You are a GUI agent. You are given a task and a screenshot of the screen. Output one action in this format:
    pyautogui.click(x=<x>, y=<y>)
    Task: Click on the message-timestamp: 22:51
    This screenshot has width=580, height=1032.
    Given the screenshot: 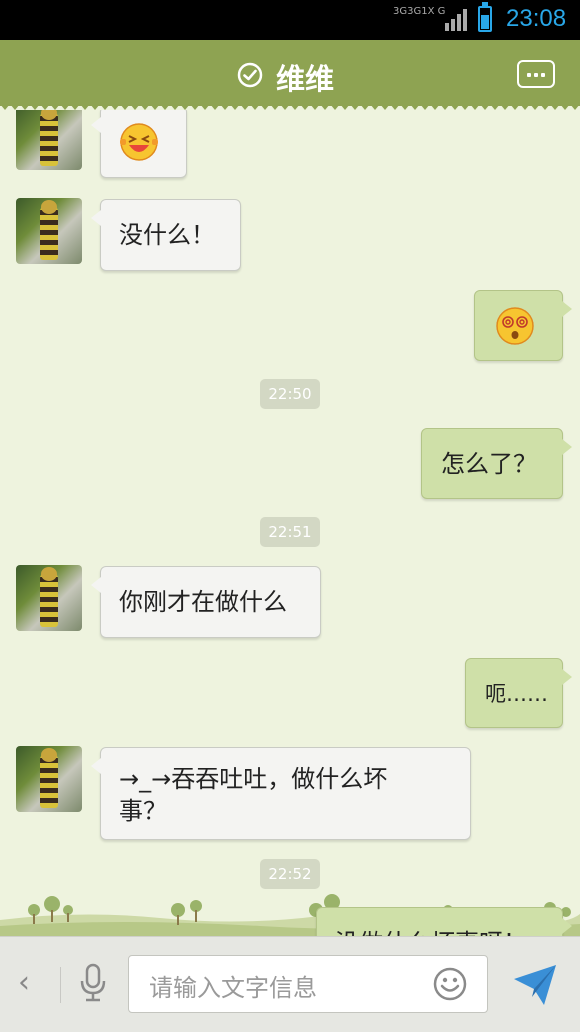 What is the action you would take?
    pyautogui.click(x=290, y=532)
    